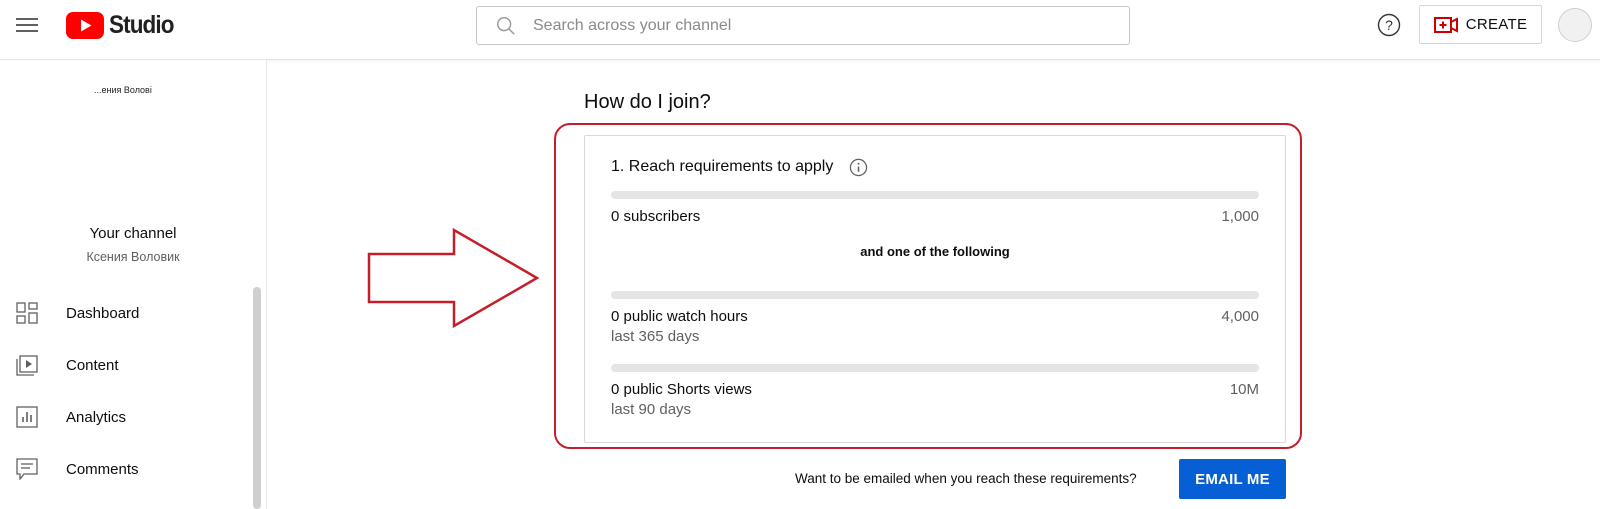  What do you see at coordinates (27, 25) in the screenshot?
I see `menu-icon` at bounding box center [27, 25].